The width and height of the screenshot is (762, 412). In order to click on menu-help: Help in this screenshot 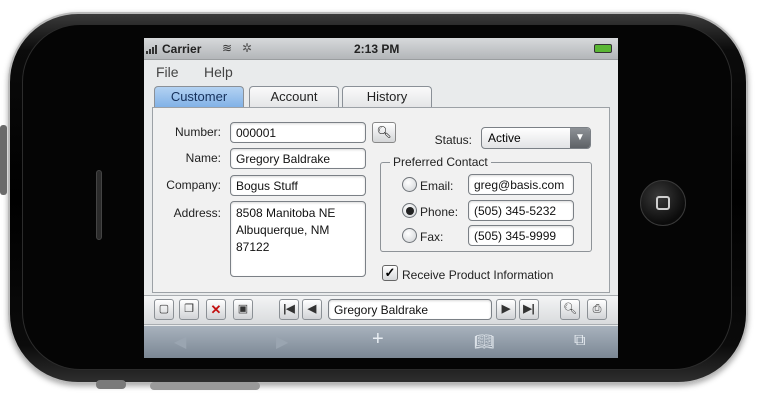, I will do `click(218, 72)`.